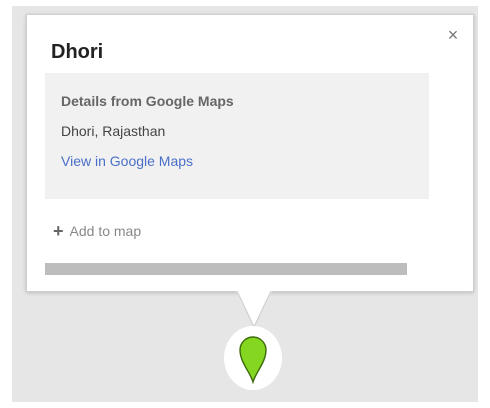 The height and width of the screenshot is (408, 490). I want to click on place-title: Dhori, so click(77, 52).